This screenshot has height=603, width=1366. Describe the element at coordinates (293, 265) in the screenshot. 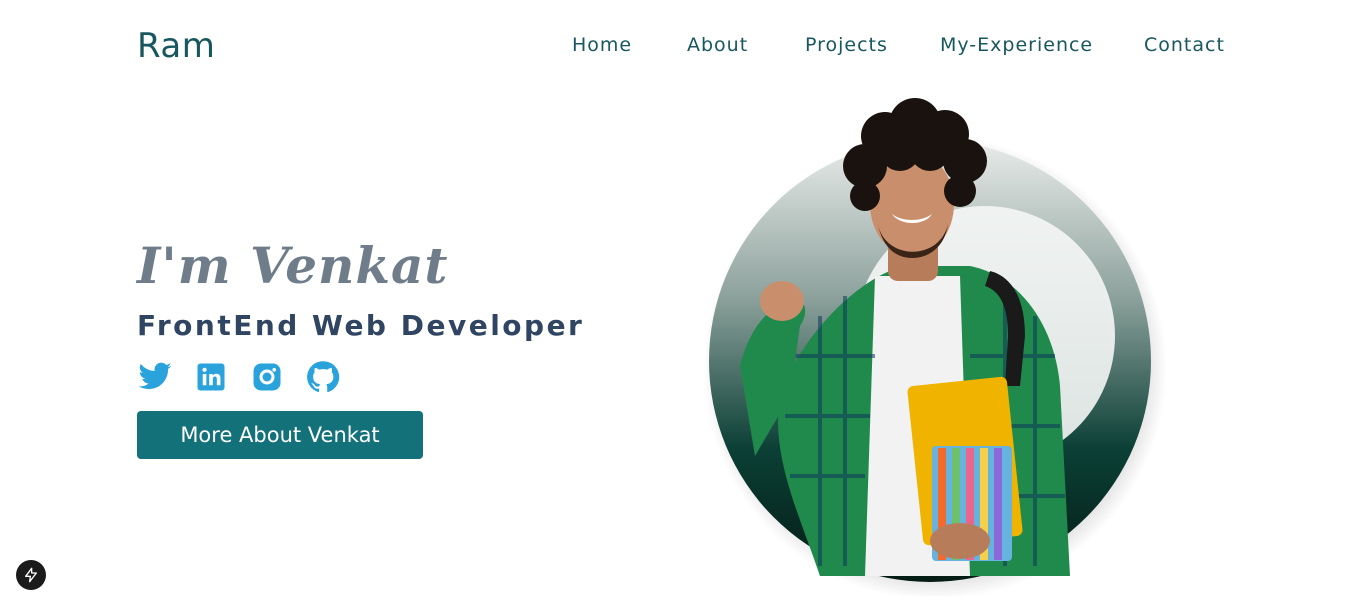

I see `hero-name: I'm Venkat` at that location.